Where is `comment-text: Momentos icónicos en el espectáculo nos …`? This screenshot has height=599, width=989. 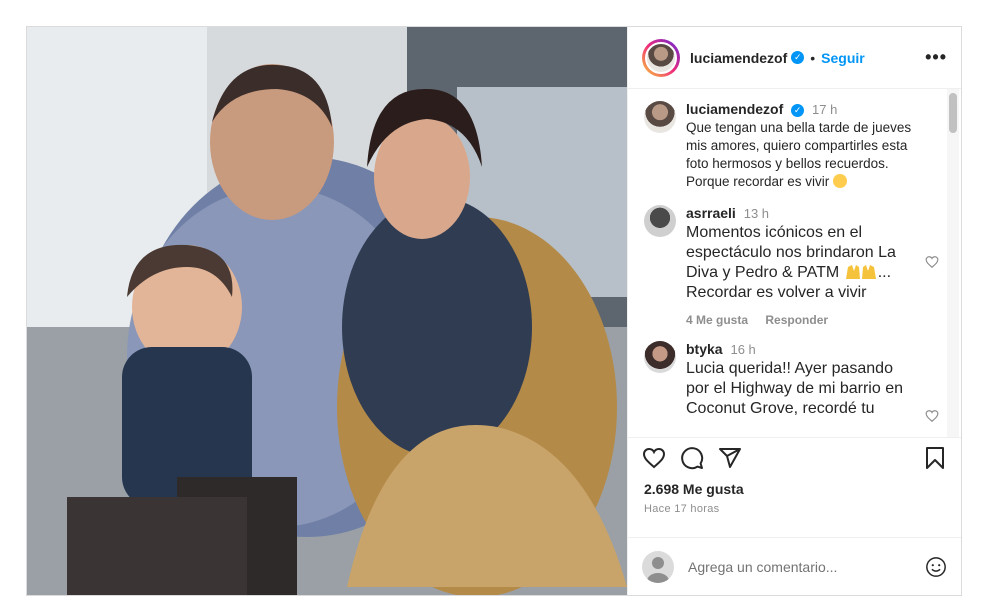 comment-text: Momentos icónicos en el espectáculo nos … is located at coordinates (791, 262).